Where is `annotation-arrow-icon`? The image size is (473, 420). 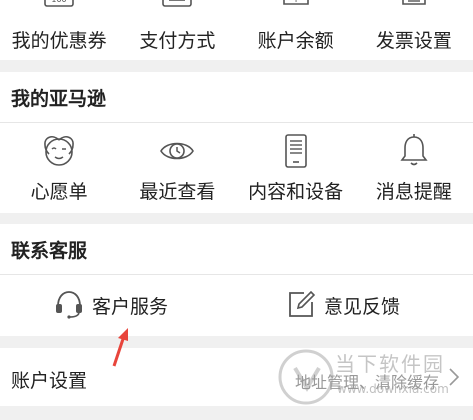 annotation-arrow-icon is located at coordinates (119, 350).